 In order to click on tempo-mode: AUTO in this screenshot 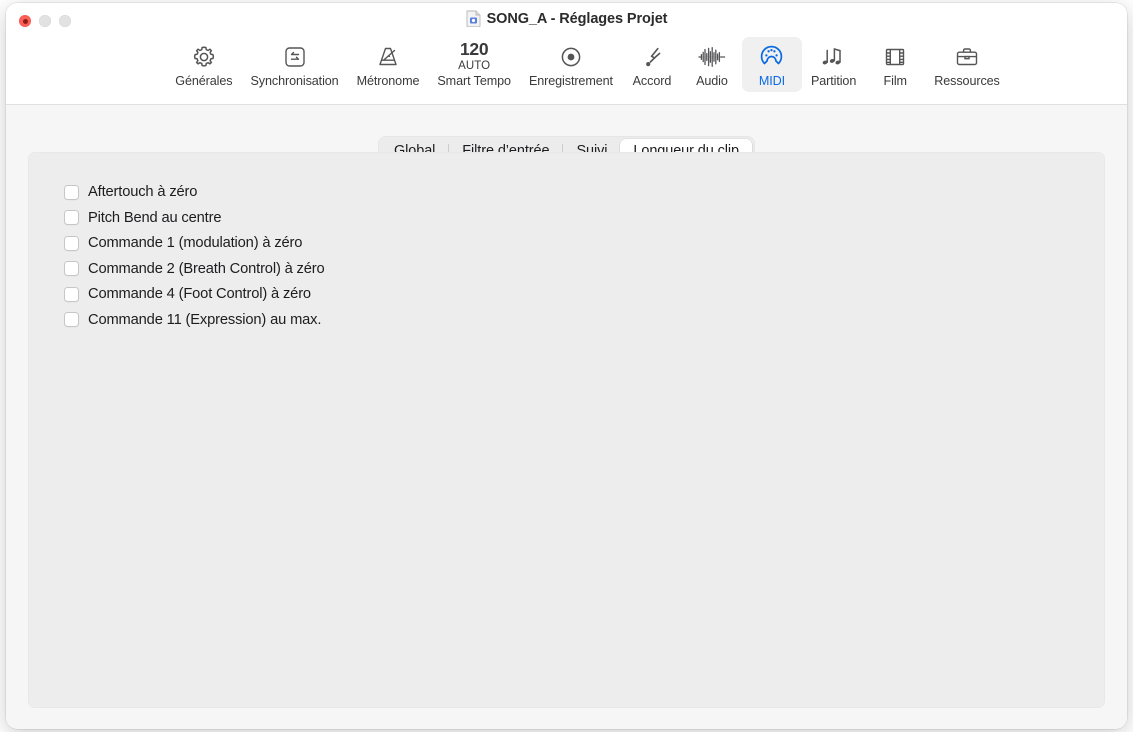, I will do `click(474, 65)`.